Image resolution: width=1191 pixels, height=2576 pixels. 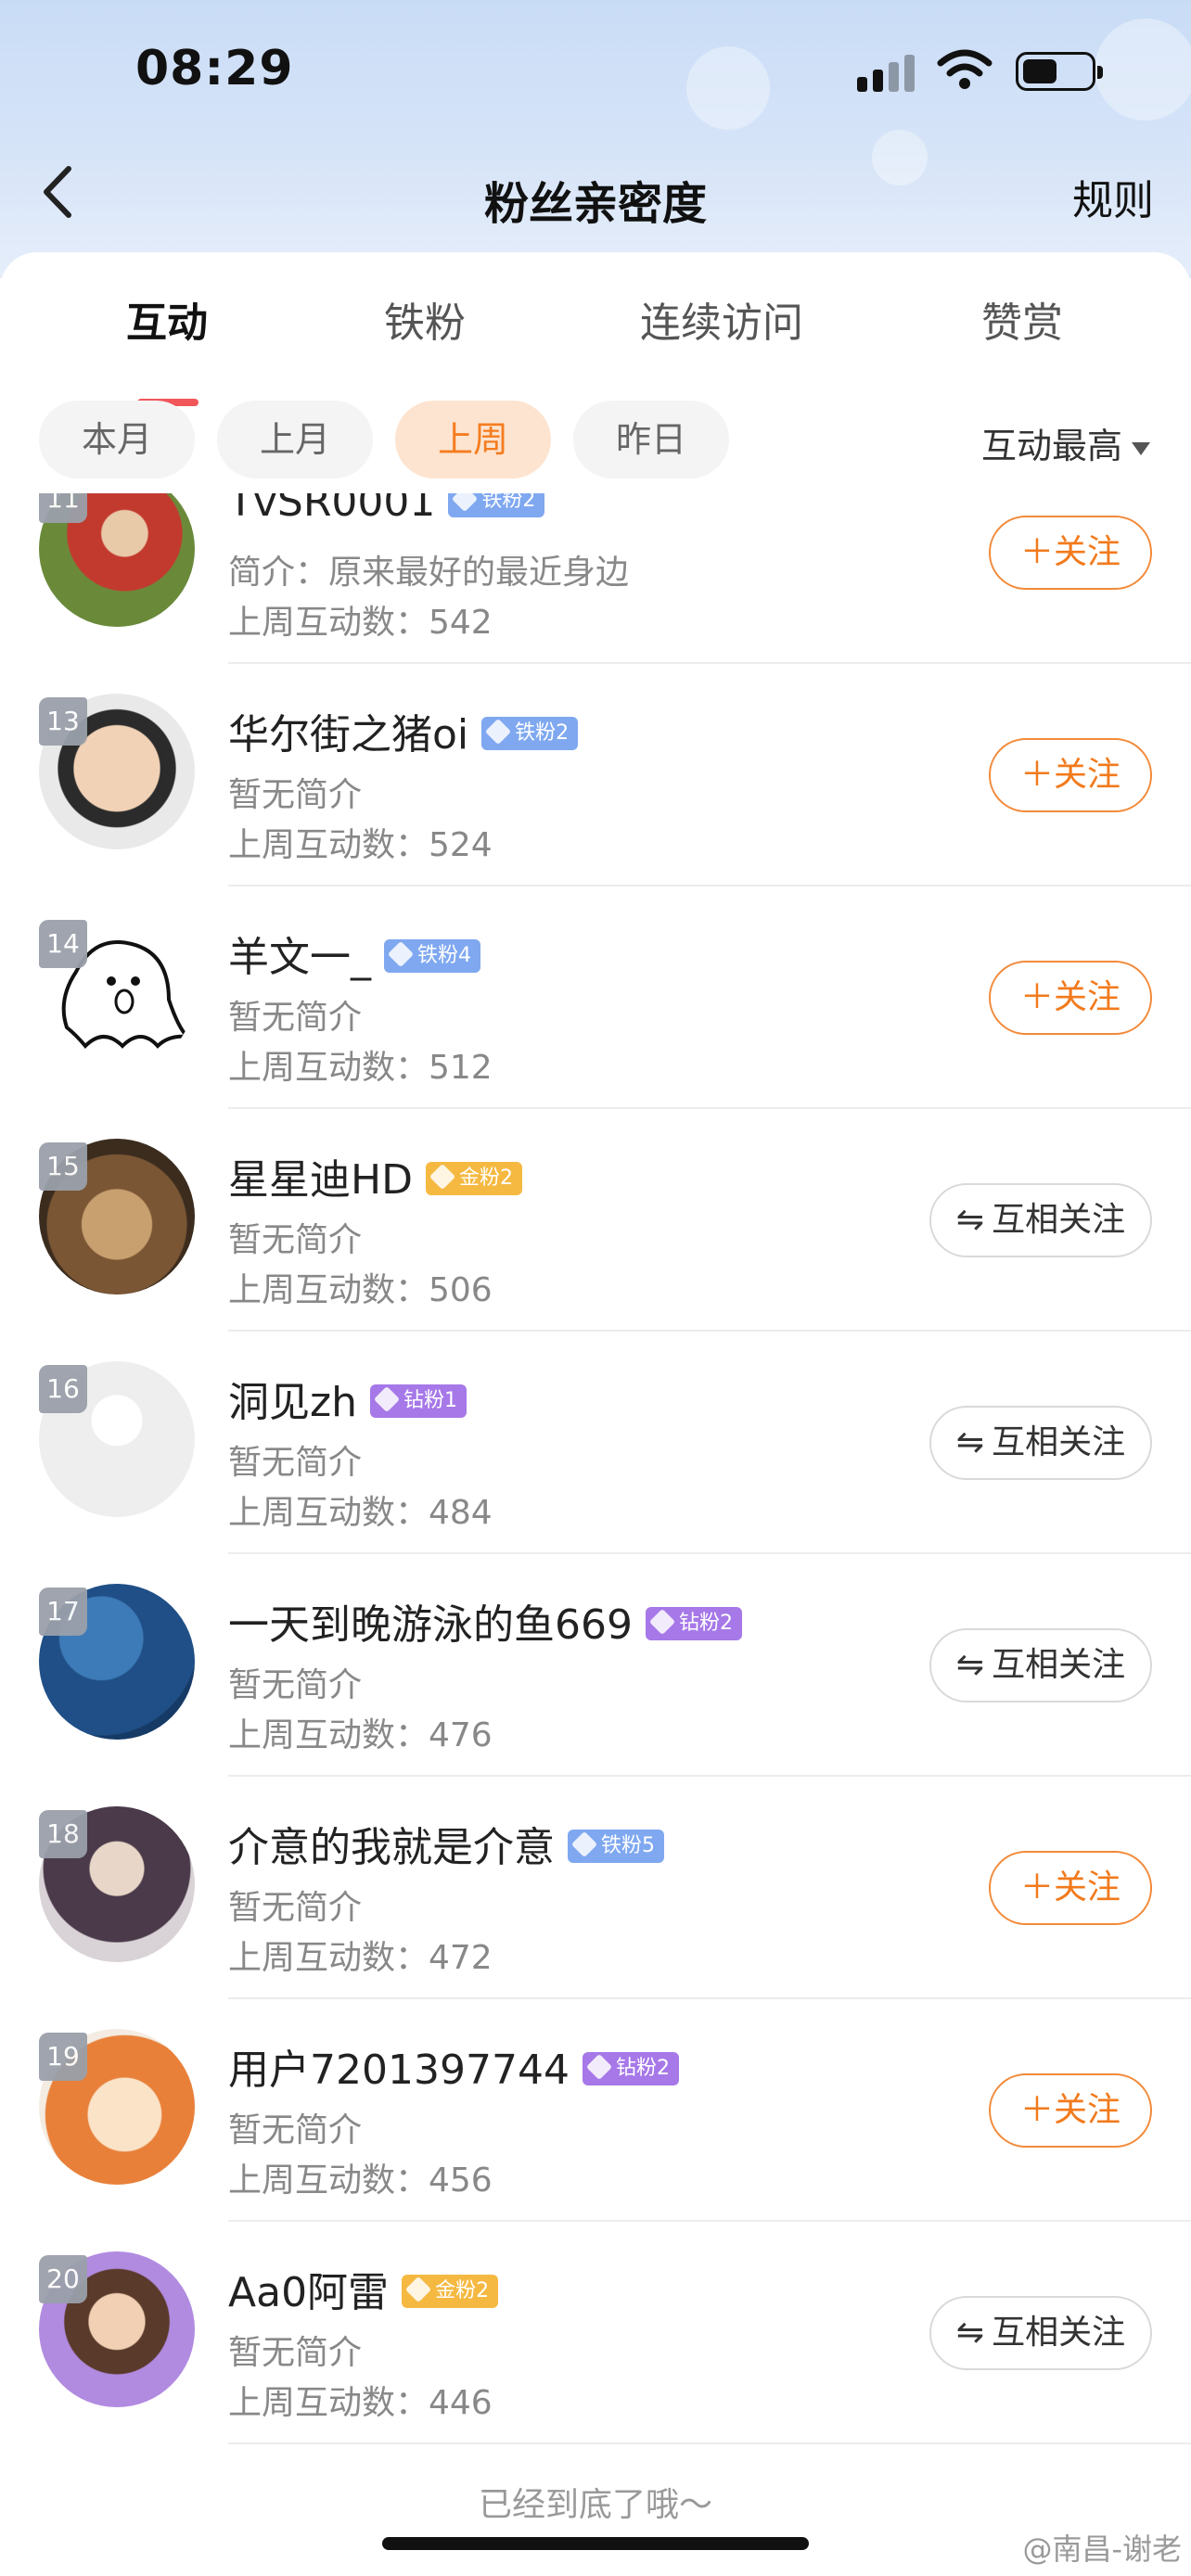 I want to click on list-item: 16 洞见zh 钻粉1 暂无简介 上周互动数：484 ⇋ 互相关注, so click(x=595, y=1443).